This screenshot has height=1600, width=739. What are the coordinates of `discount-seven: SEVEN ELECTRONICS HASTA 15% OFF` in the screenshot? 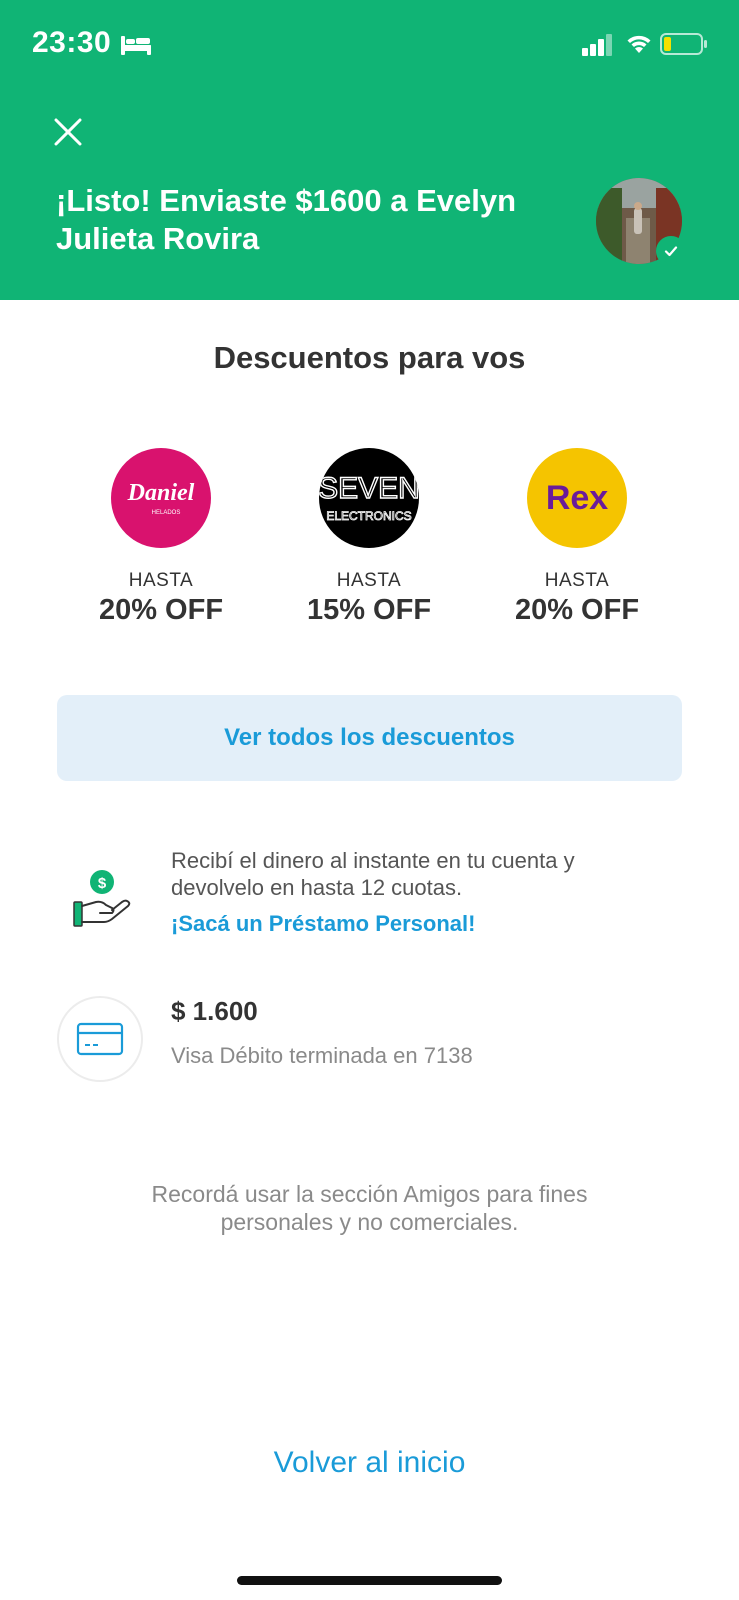 It's located at (369, 537).